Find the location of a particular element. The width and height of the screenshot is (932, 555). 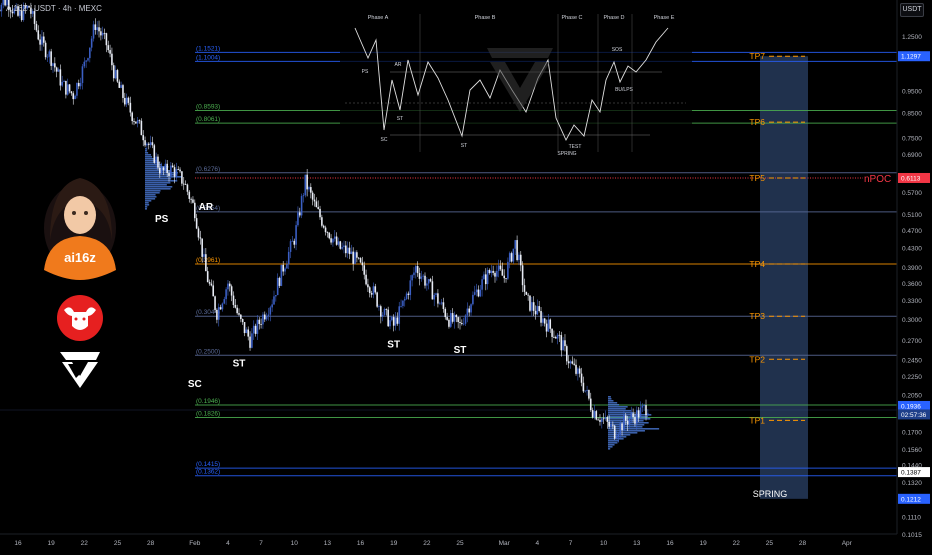

wyckoff-label: ST is located at coordinates (239, 364).